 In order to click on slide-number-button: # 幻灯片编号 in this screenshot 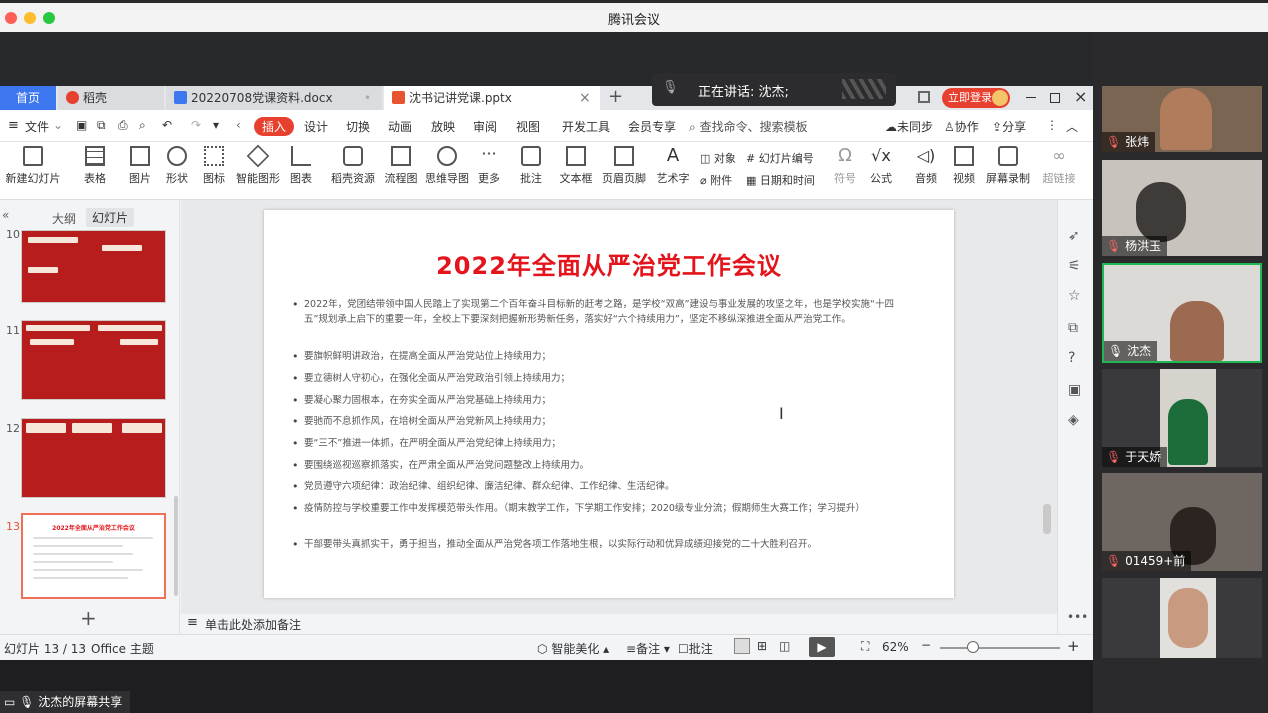, I will do `click(780, 158)`.